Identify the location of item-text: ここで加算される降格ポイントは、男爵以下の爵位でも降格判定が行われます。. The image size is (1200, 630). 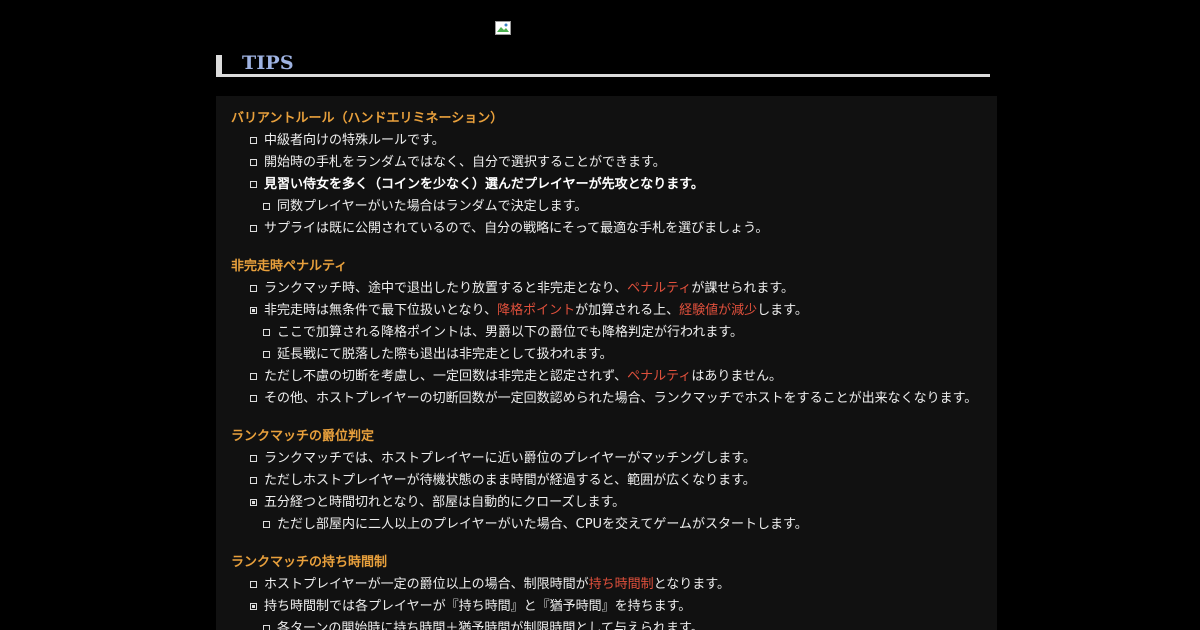
(510, 332).